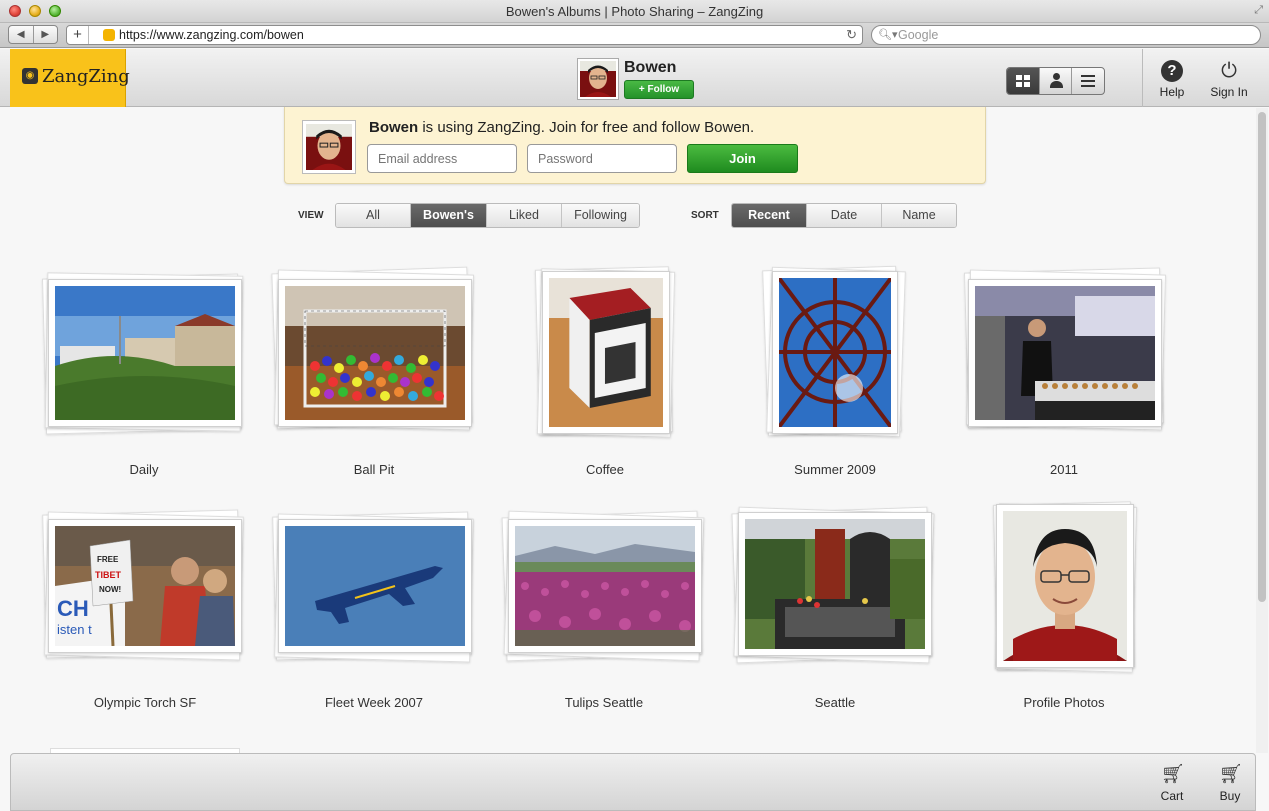  I want to click on view-following-button: Following, so click(600, 215).